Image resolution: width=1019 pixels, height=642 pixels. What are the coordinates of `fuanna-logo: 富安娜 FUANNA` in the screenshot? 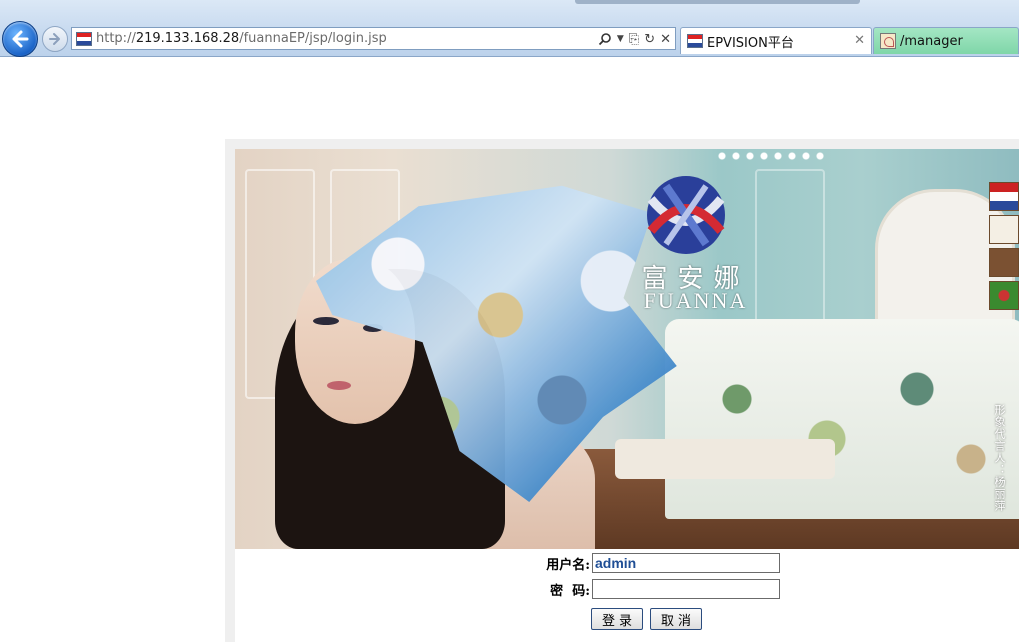 It's located at (695, 244).